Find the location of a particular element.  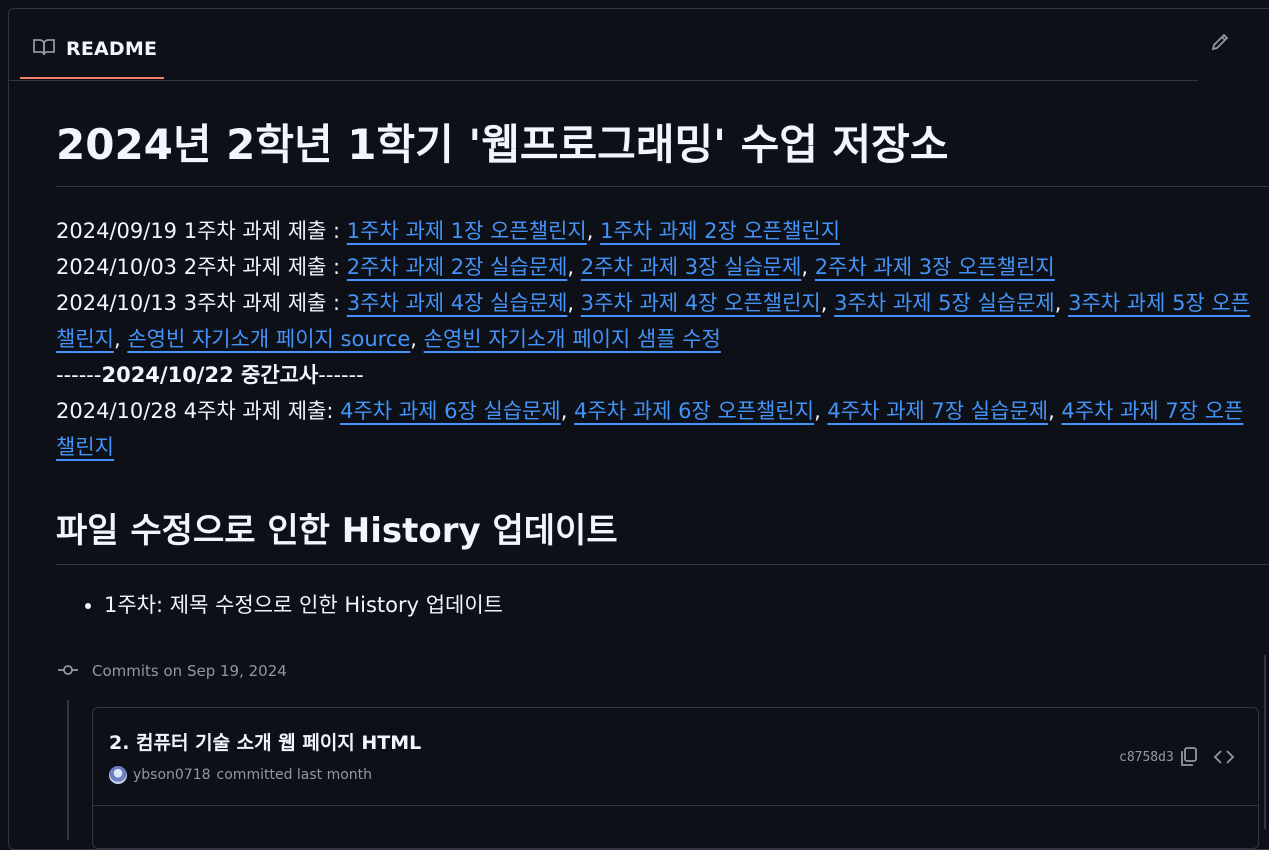

timeline-line is located at coordinates (68, 770).